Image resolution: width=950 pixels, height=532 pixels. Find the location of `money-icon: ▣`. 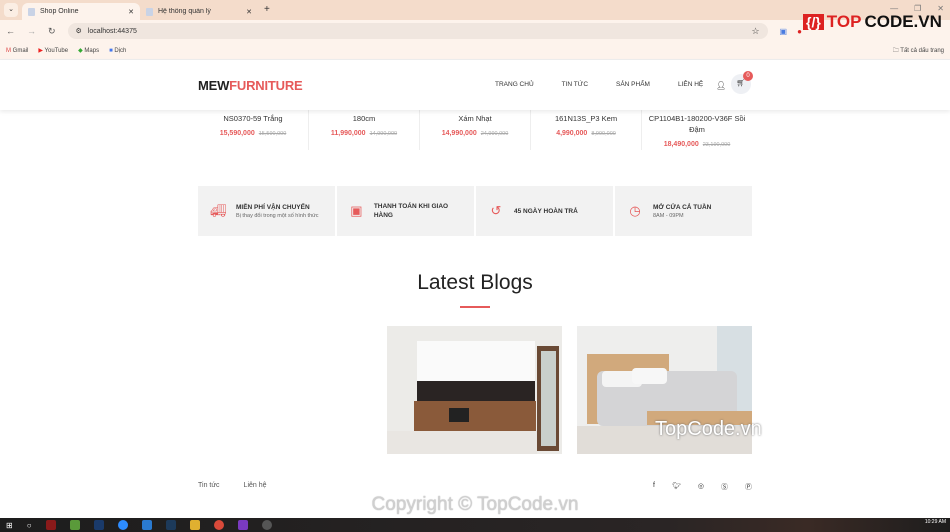

money-icon: ▣ is located at coordinates (356, 210).